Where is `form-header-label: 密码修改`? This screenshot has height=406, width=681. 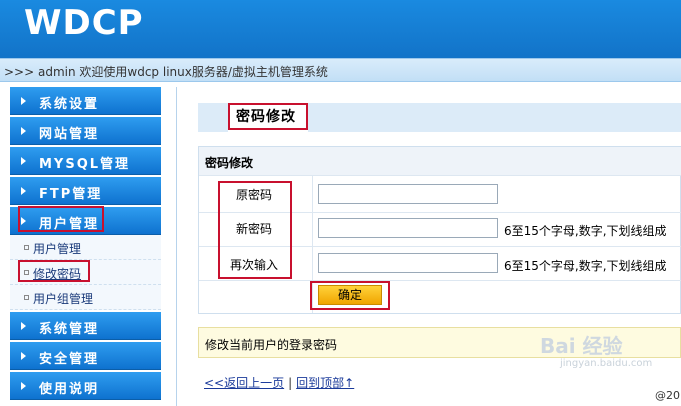 form-header-label: 密码修改 is located at coordinates (229, 163).